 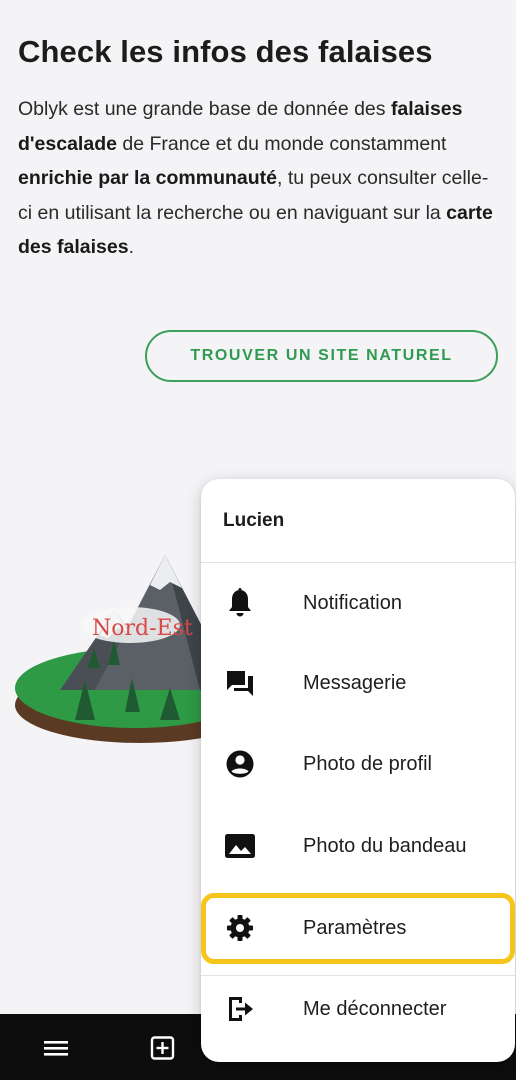 I want to click on menu-item-label: Photo du bandeau, so click(x=385, y=845).